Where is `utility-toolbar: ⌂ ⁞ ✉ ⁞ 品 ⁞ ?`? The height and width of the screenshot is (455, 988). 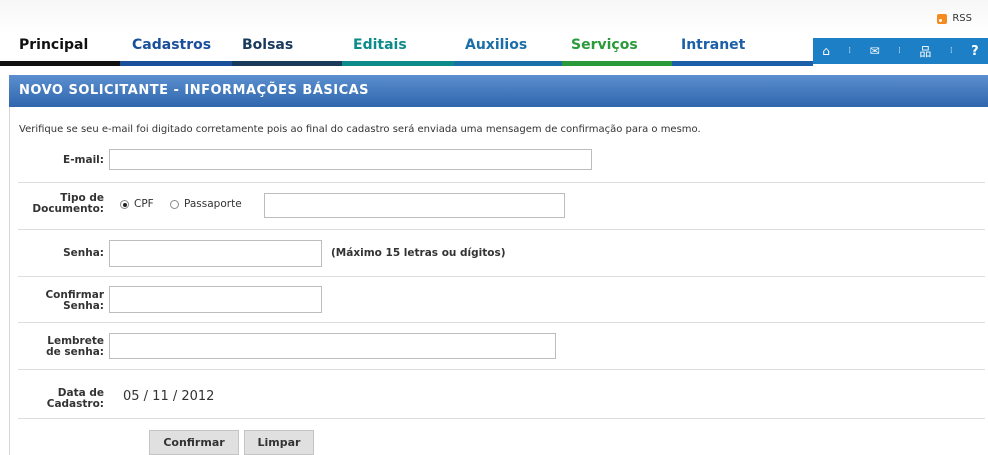 utility-toolbar: ⌂ ⁞ ✉ ⁞ 品 ⁞ ? is located at coordinates (900, 51).